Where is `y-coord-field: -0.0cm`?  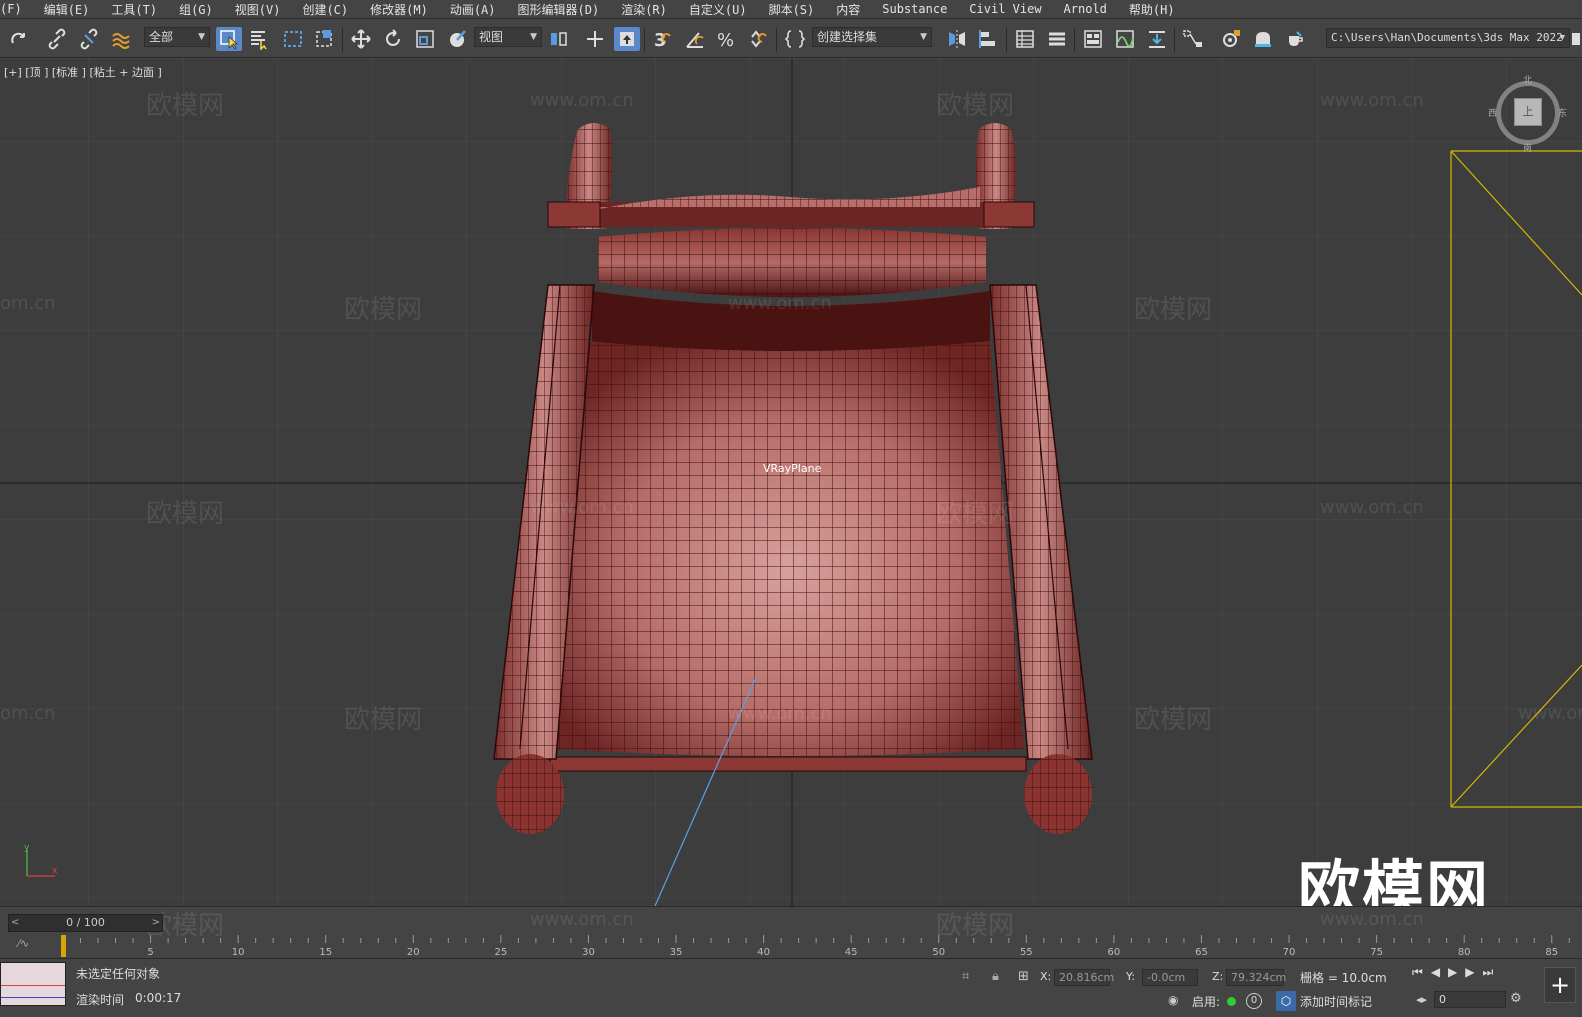
y-coord-field: -0.0cm is located at coordinates (1170, 977).